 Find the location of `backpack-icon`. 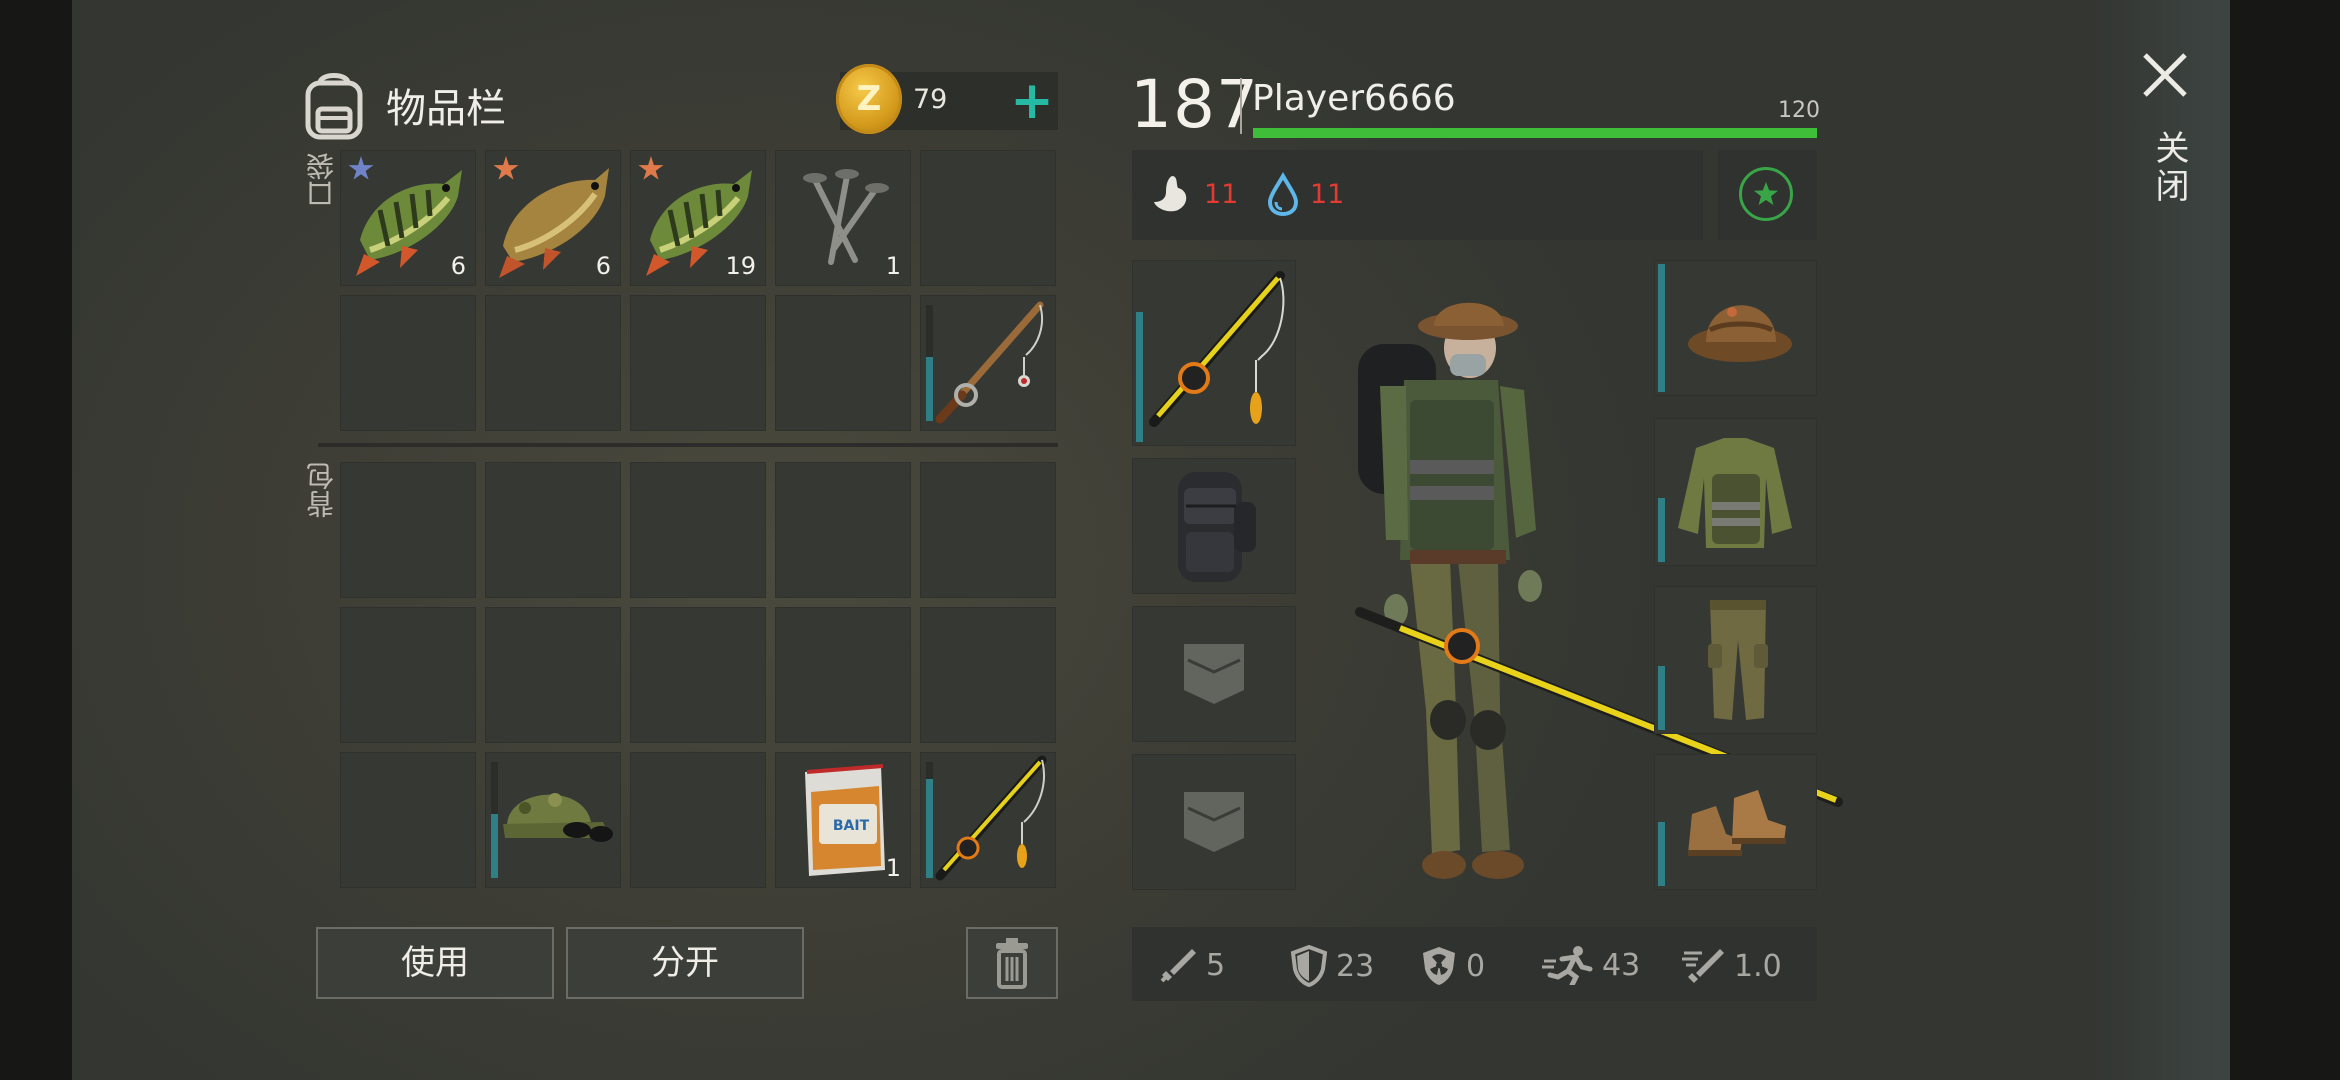

backpack-icon is located at coordinates (334, 106).